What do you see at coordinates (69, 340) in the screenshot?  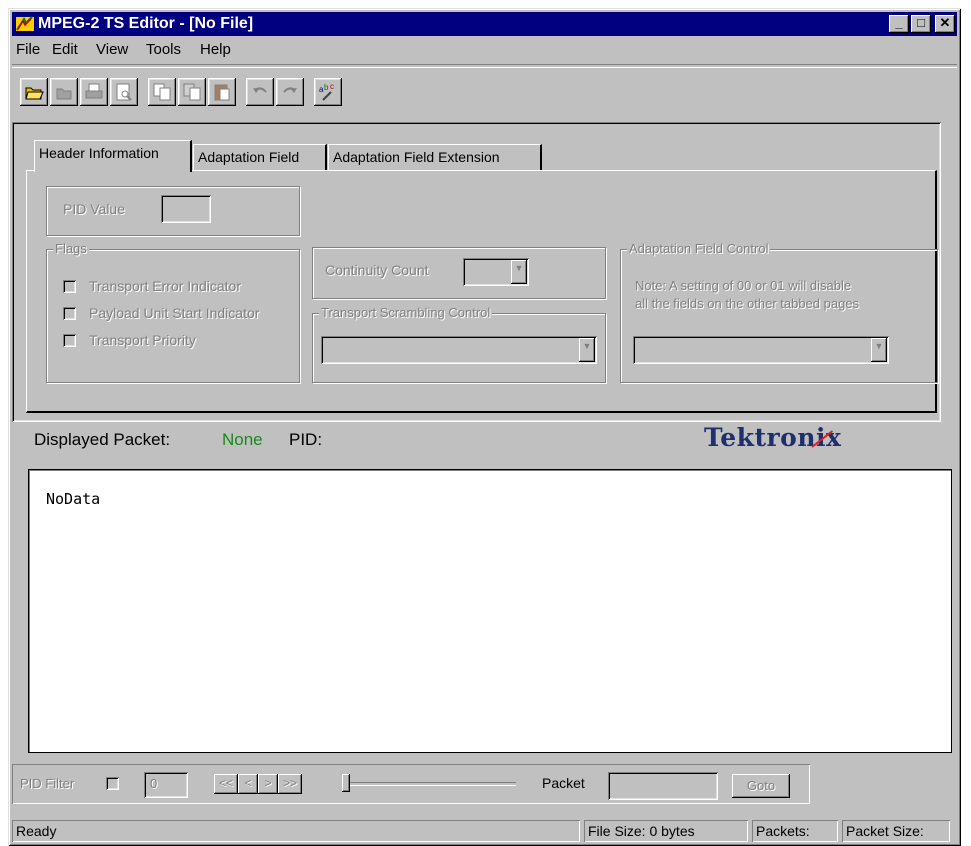 I see `transport-priority-checkbox` at bounding box center [69, 340].